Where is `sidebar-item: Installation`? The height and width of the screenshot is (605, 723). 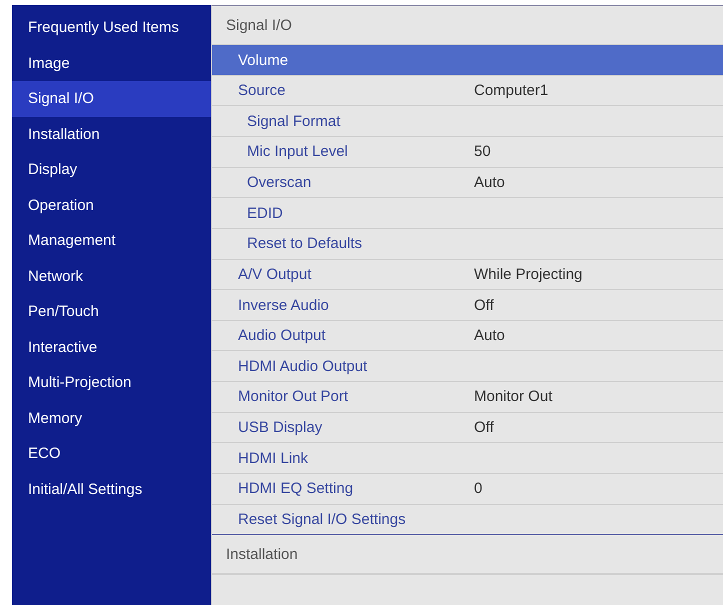 sidebar-item: Installation is located at coordinates (111, 134).